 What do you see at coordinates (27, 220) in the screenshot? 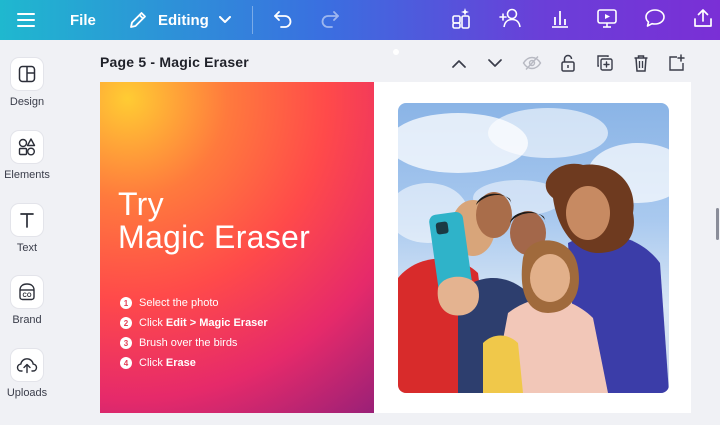
I see `text-icon` at bounding box center [27, 220].